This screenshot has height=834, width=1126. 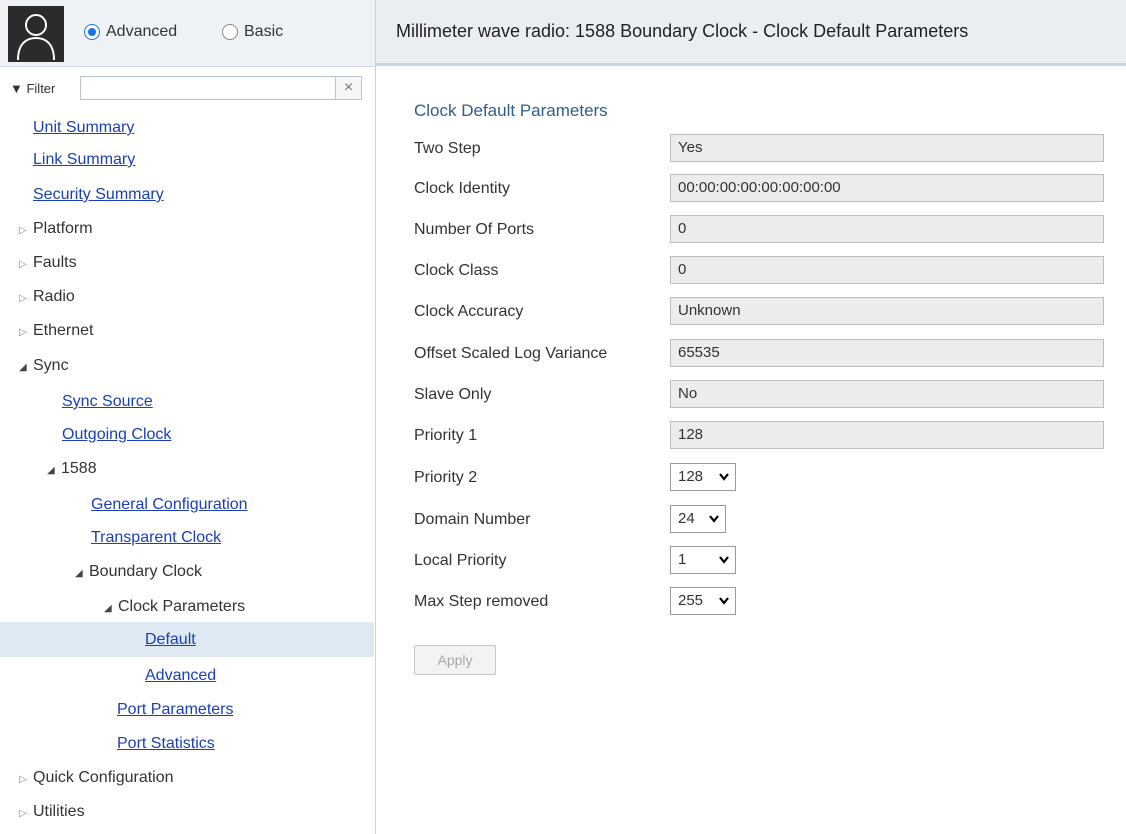 I want to click on domain-number-select: 24, so click(x=698, y=519).